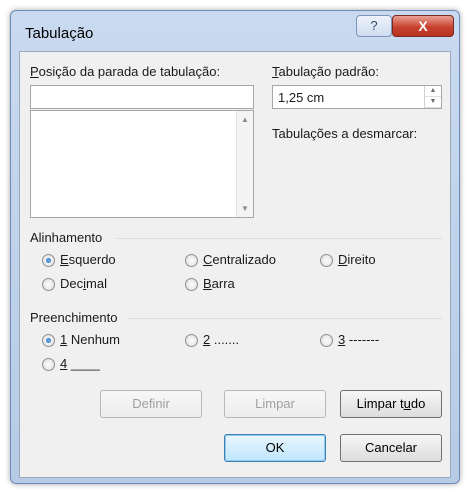 The width and height of the screenshot is (465, 489). Describe the element at coordinates (235, 31) in the screenshot. I see `title-bar: Tabulação ? X` at that location.